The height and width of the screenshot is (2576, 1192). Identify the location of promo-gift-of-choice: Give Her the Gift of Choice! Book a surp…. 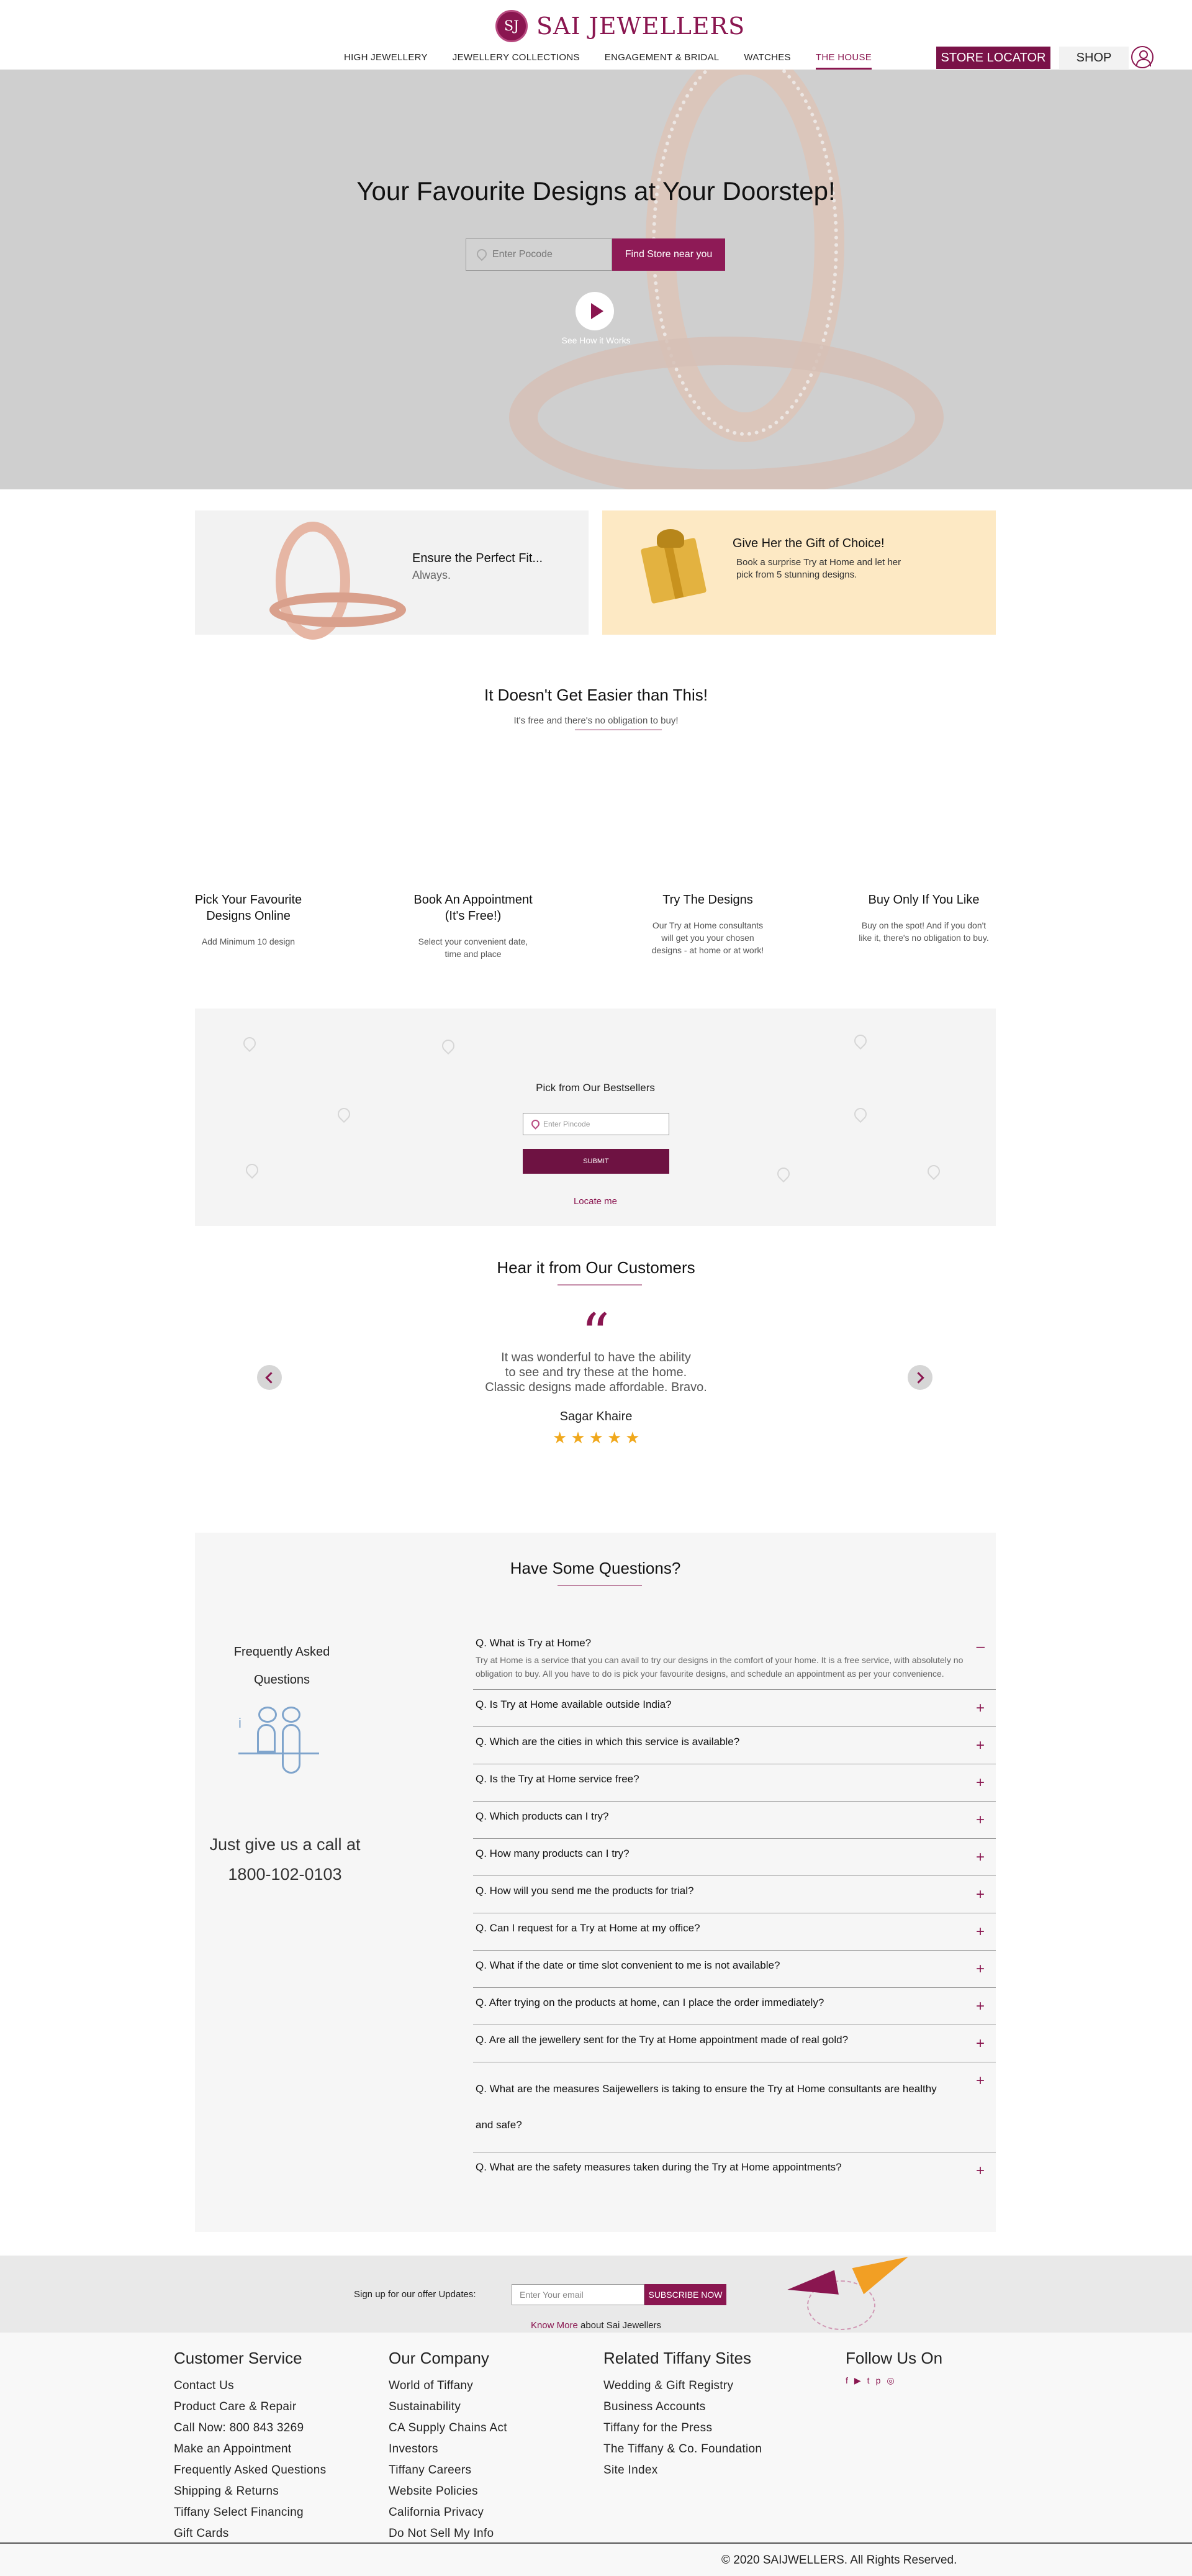
(799, 572).